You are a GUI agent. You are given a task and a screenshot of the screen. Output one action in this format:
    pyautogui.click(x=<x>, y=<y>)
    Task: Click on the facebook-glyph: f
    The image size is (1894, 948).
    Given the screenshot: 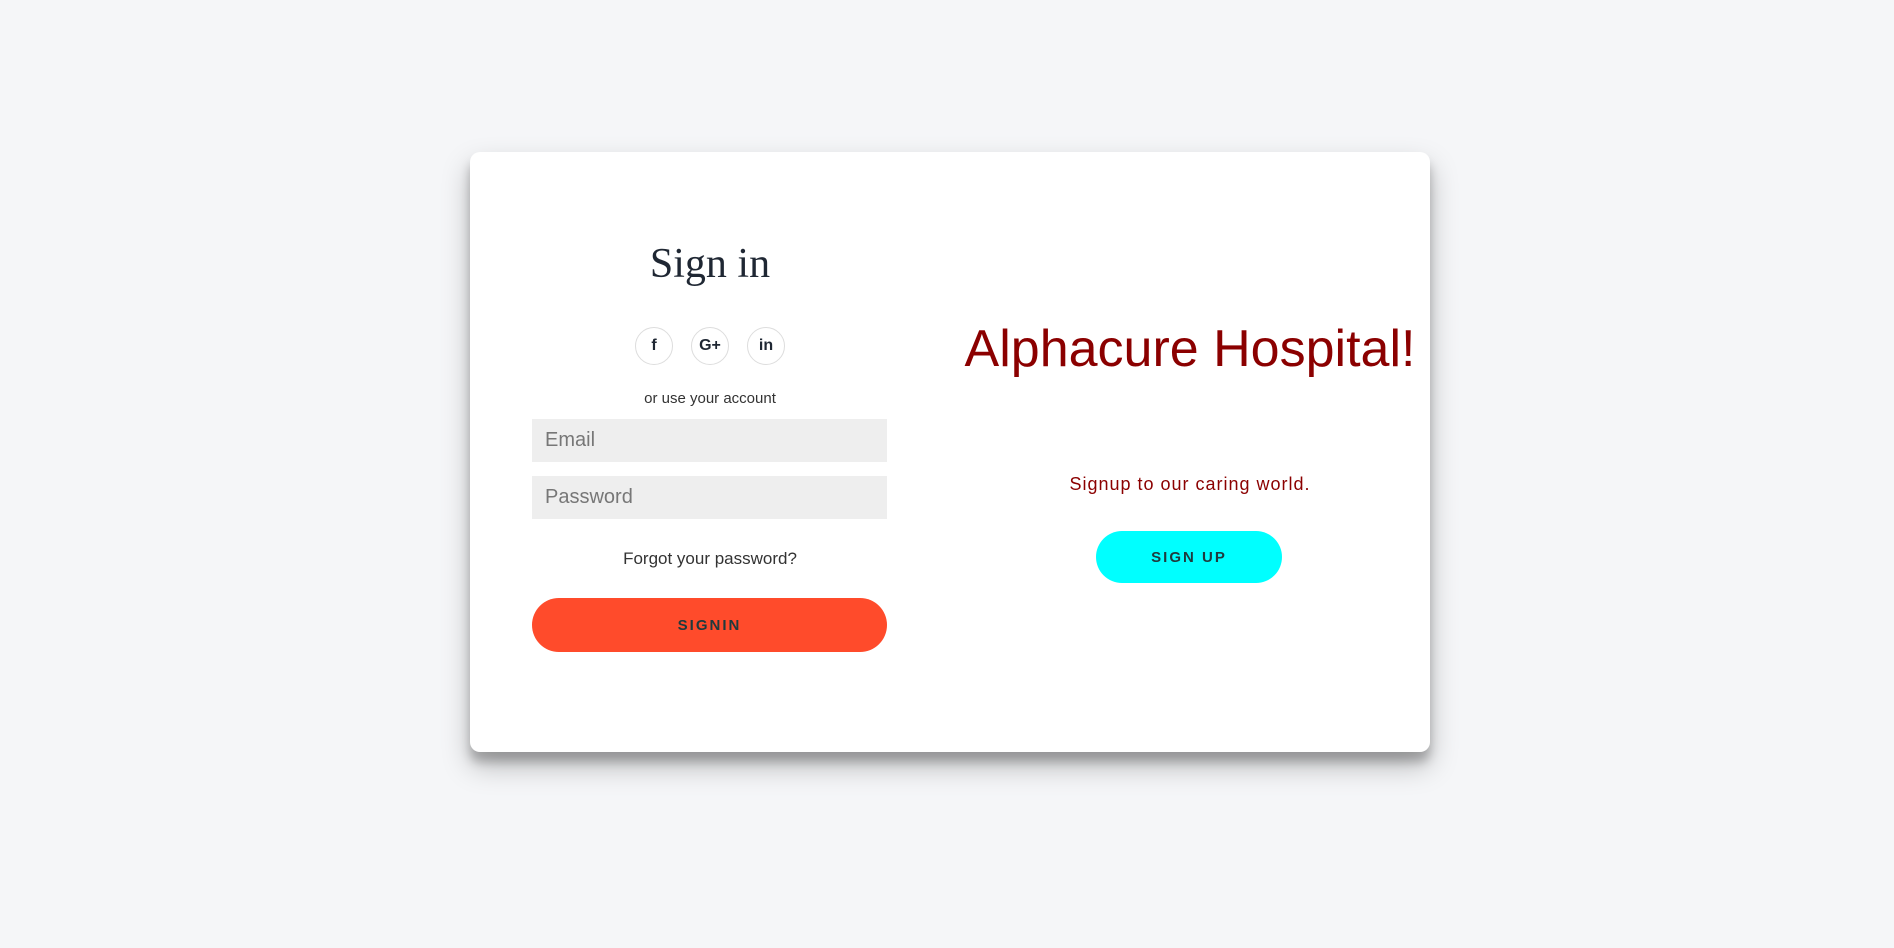 What is the action you would take?
    pyautogui.click(x=654, y=345)
    